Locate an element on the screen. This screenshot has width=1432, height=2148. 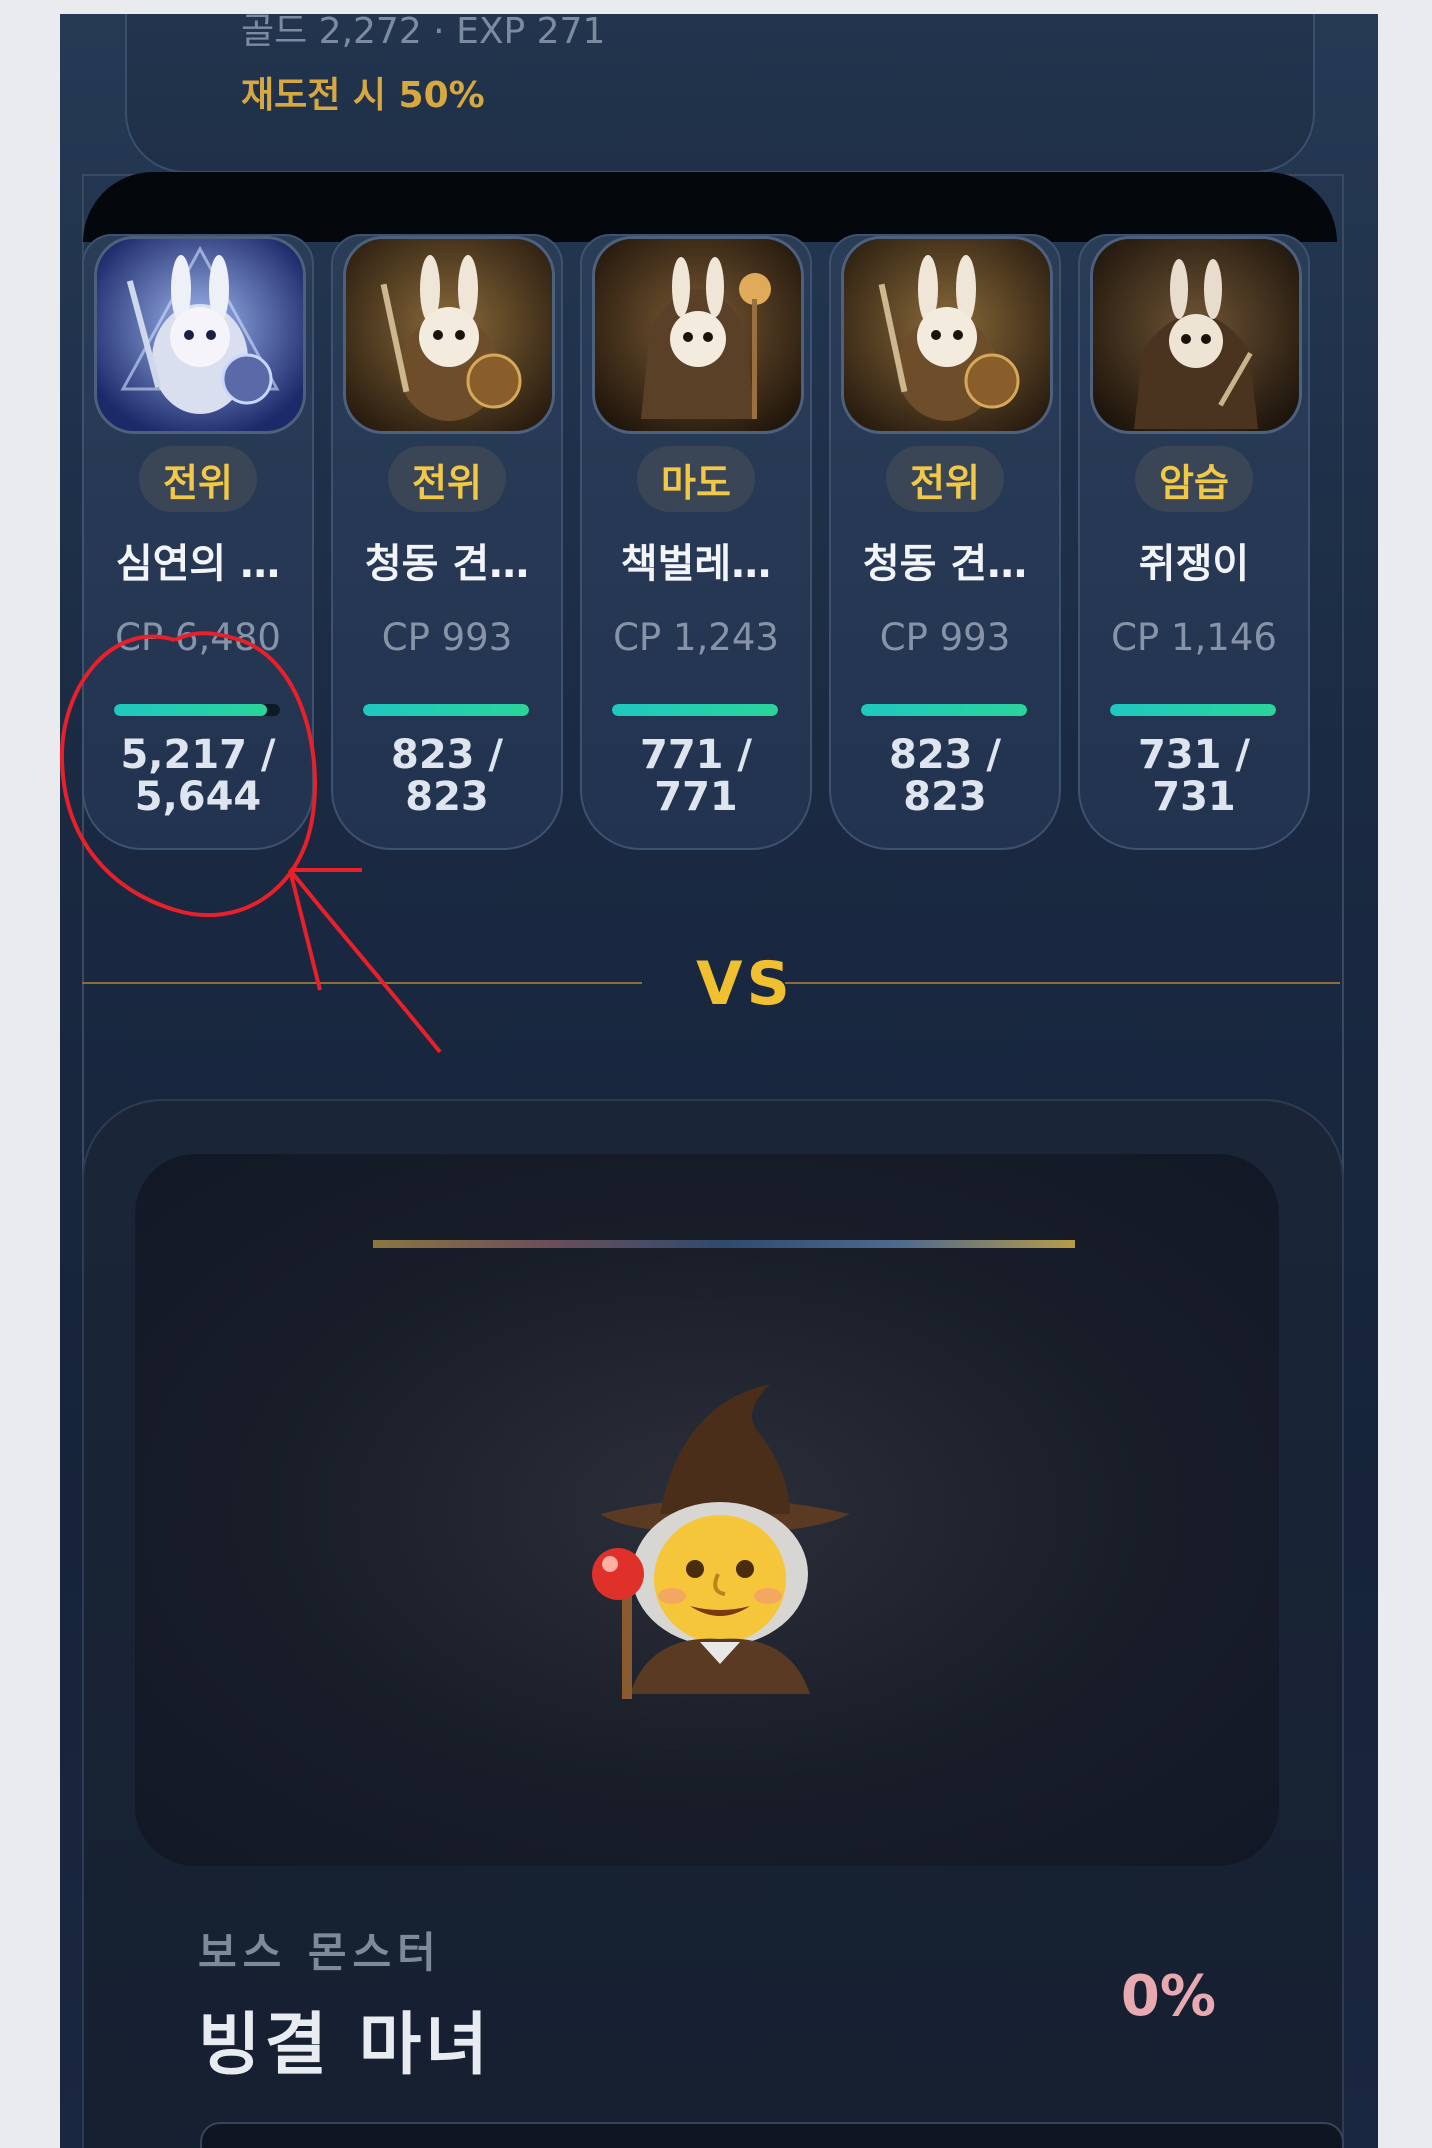
boss-type-label: 보스 몬스터 is located at coordinates (320, 1952).